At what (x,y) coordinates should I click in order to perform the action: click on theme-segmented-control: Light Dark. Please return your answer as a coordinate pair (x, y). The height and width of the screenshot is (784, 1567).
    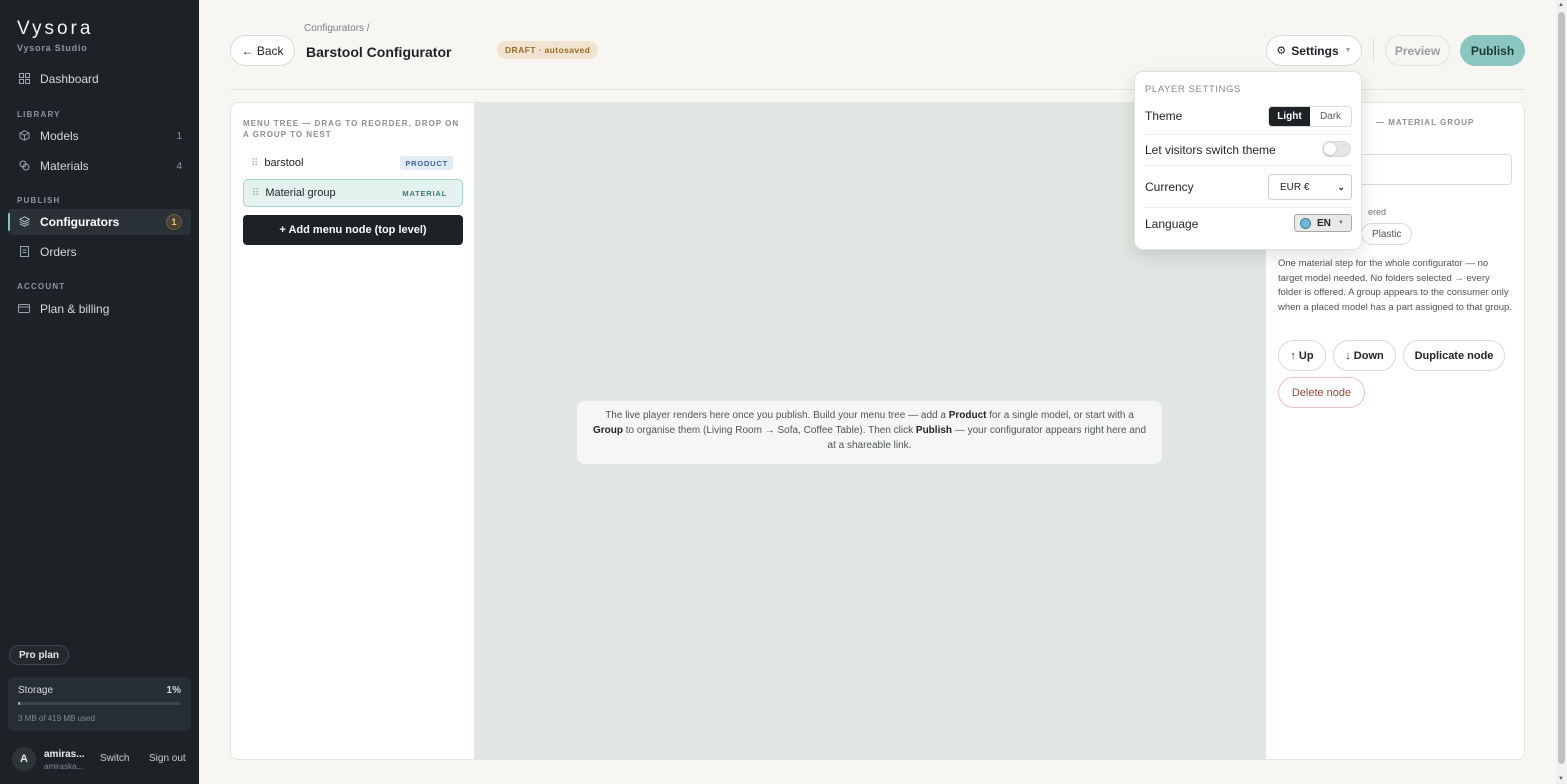
    Looking at the image, I should click on (1310, 116).